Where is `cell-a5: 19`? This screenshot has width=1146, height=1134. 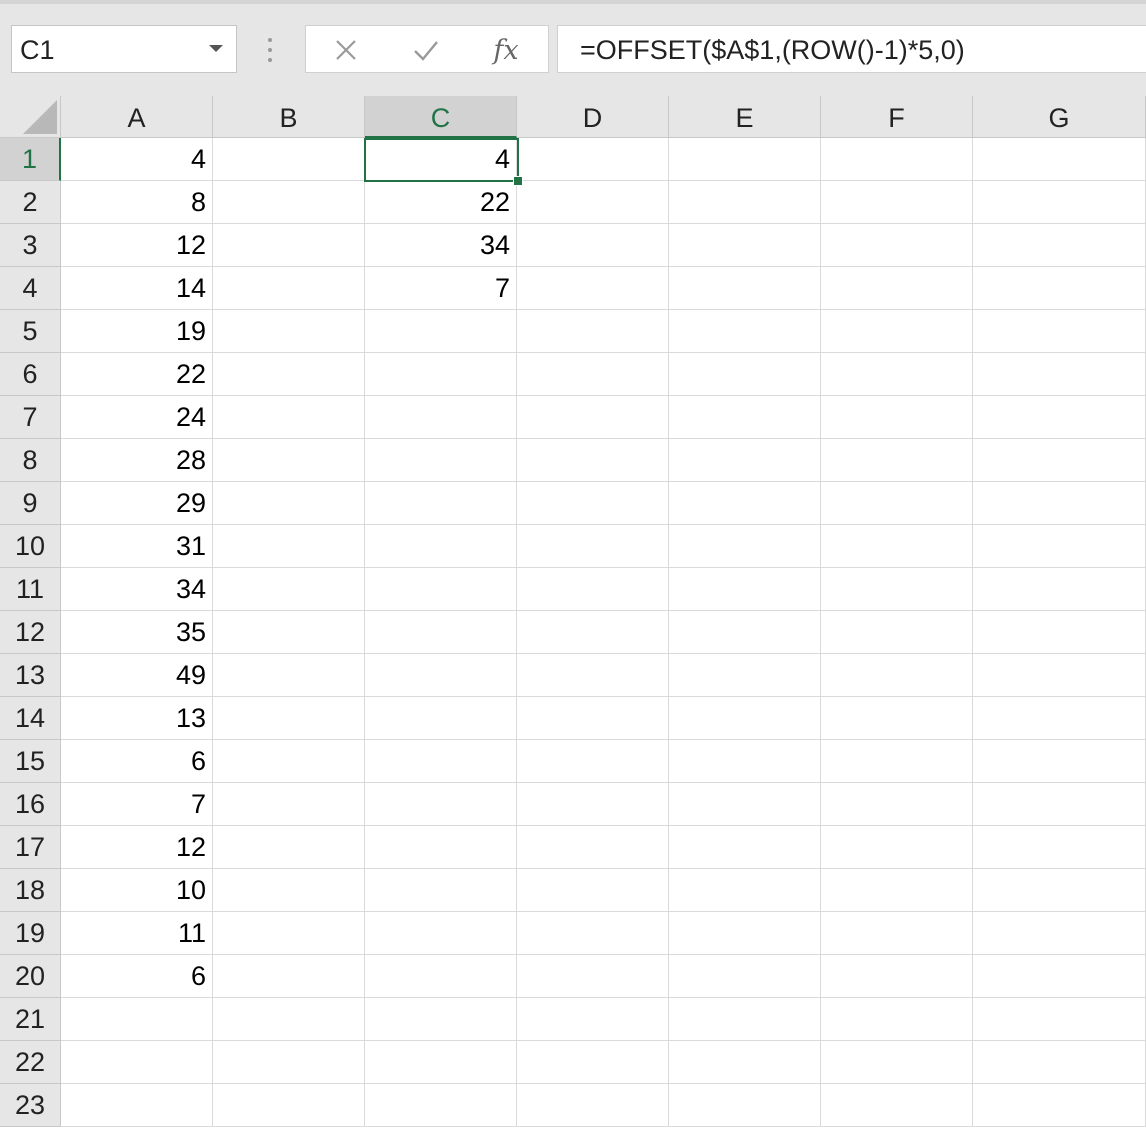
cell-a5: 19 is located at coordinates (137, 331).